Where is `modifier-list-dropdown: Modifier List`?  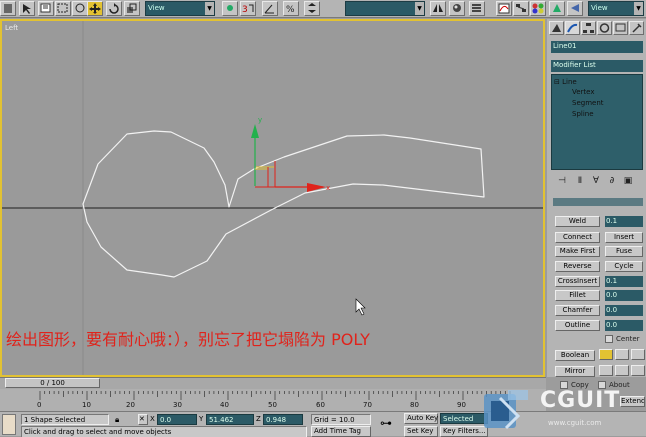 modifier-list-dropdown: Modifier List is located at coordinates (597, 66).